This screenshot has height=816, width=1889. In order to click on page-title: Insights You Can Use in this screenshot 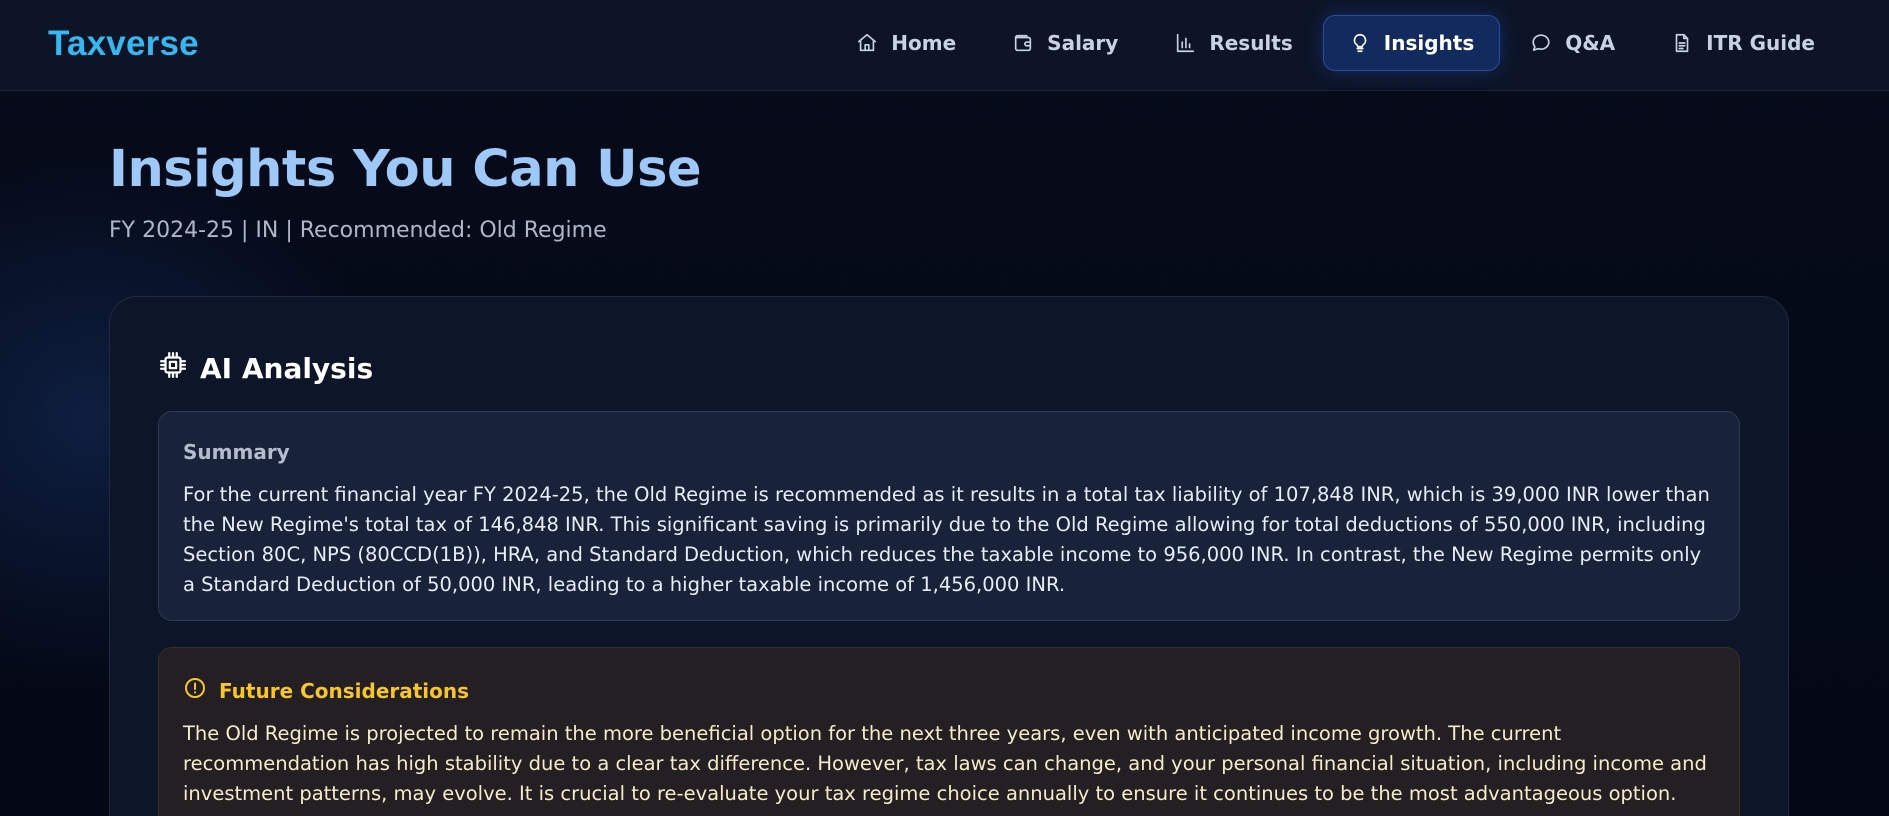, I will do `click(405, 169)`.